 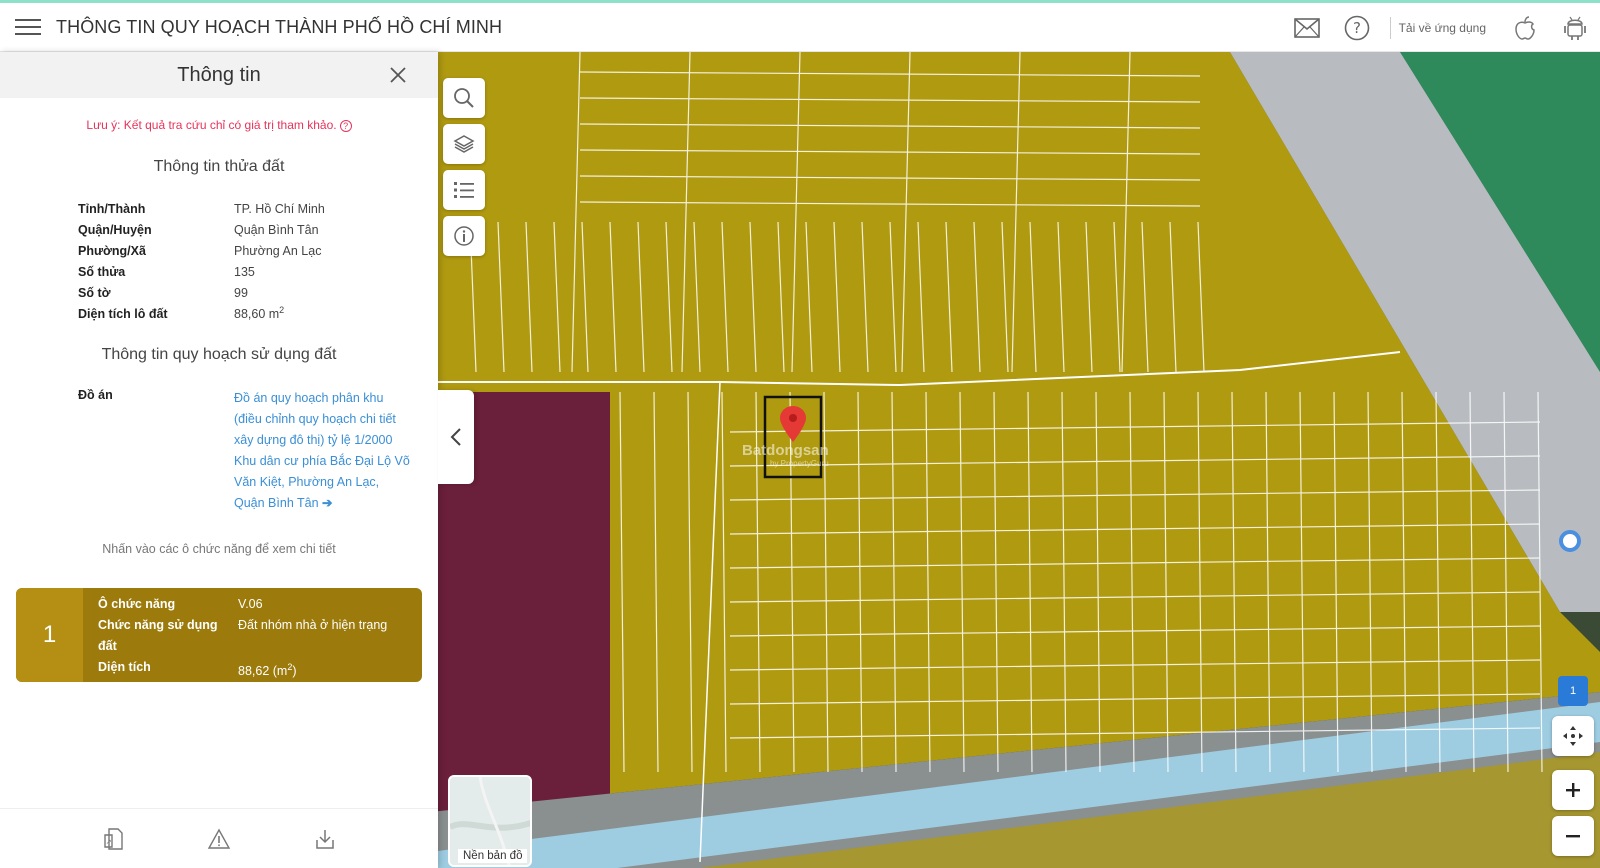 I want to click on parcel-info-value: 135, so click(x=244, y=271).